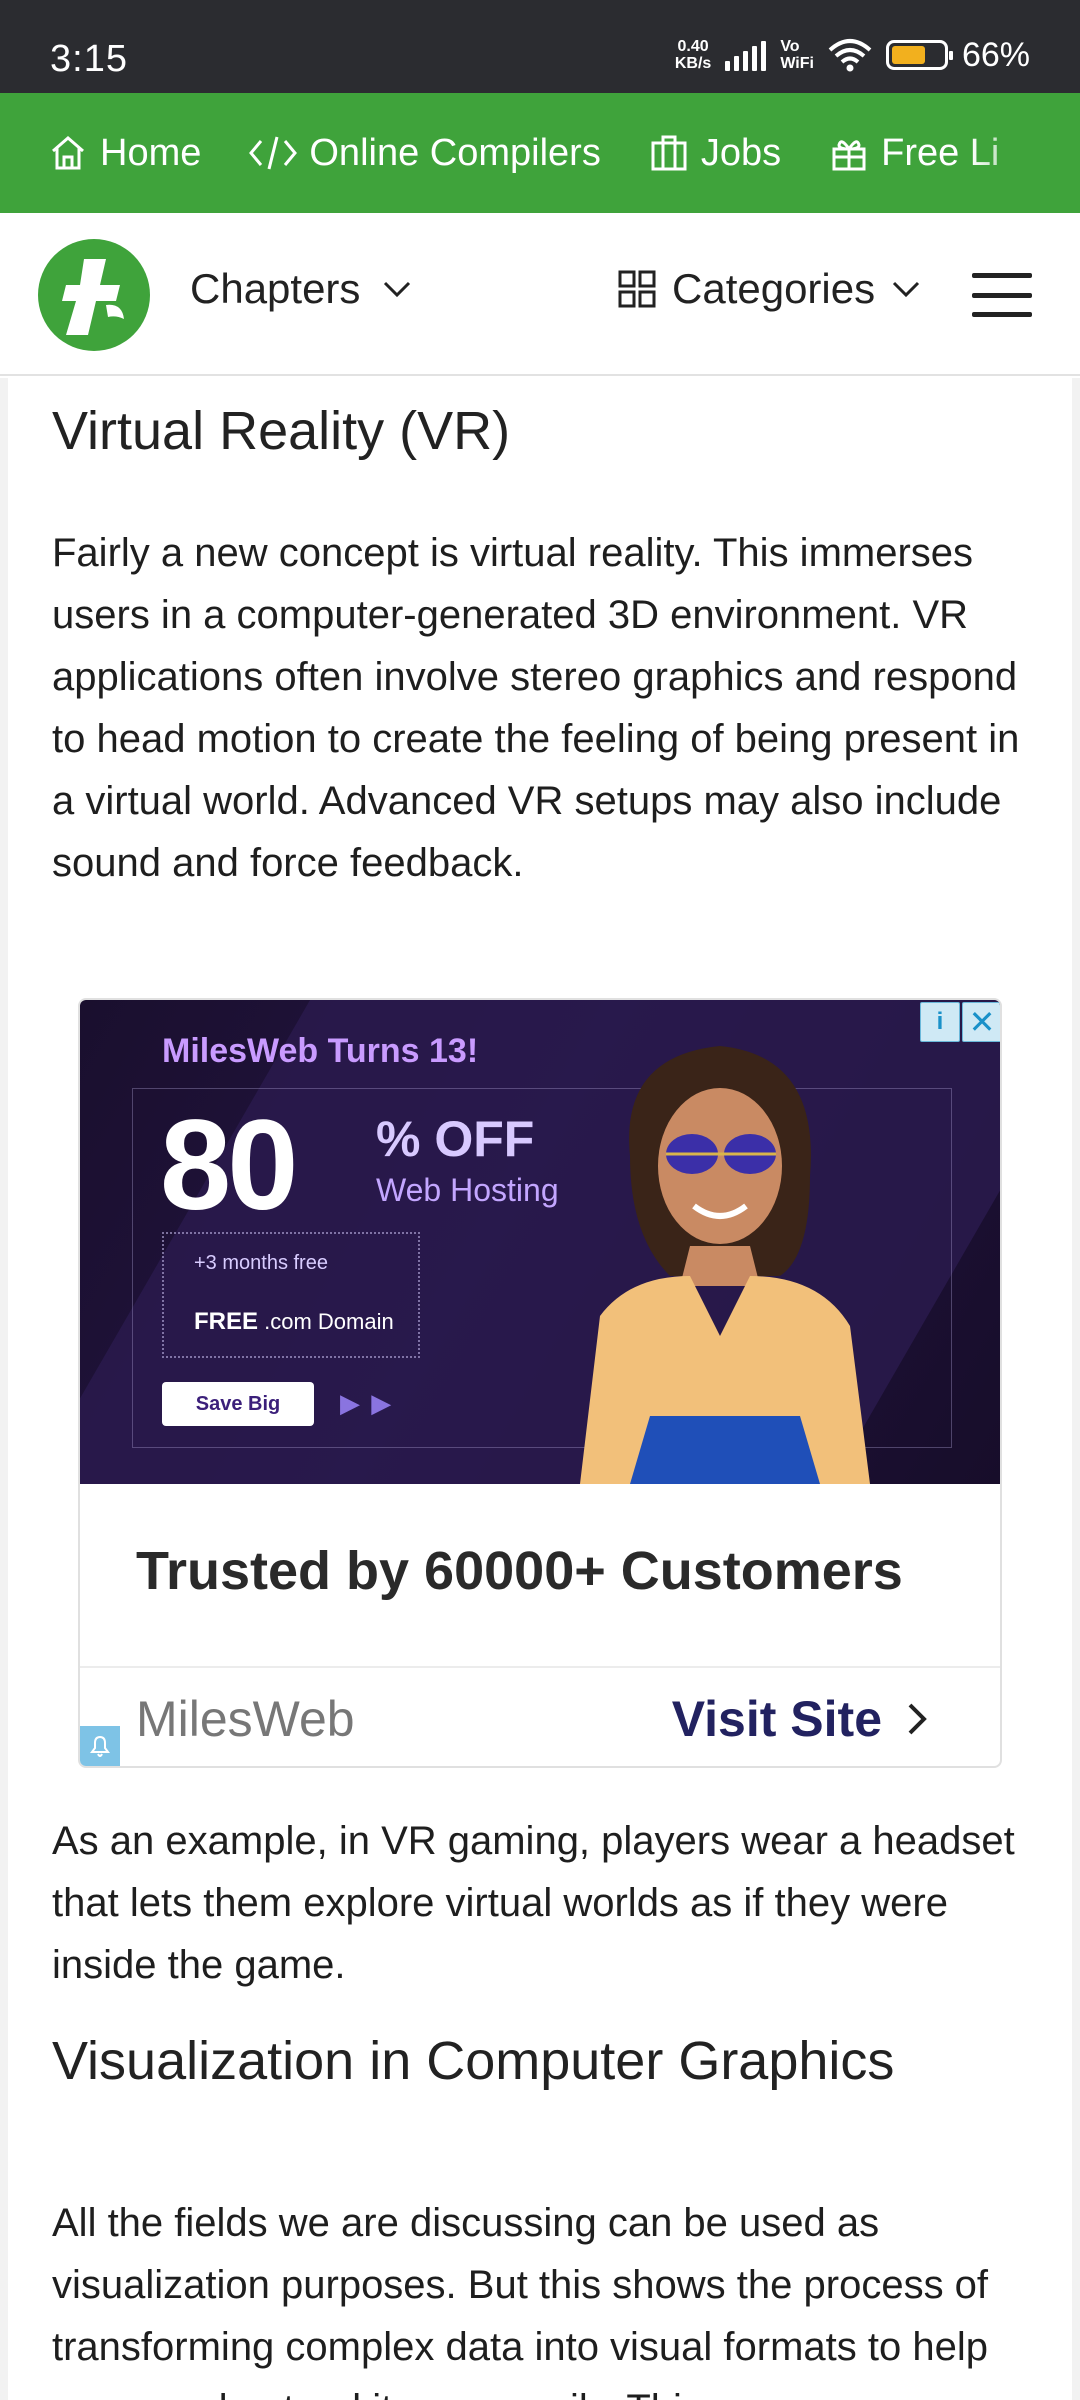 Image resolution: width=1080 pixels, height=2400 pixels. I want to click on ad-info-icon: i, so click(940, 1022).